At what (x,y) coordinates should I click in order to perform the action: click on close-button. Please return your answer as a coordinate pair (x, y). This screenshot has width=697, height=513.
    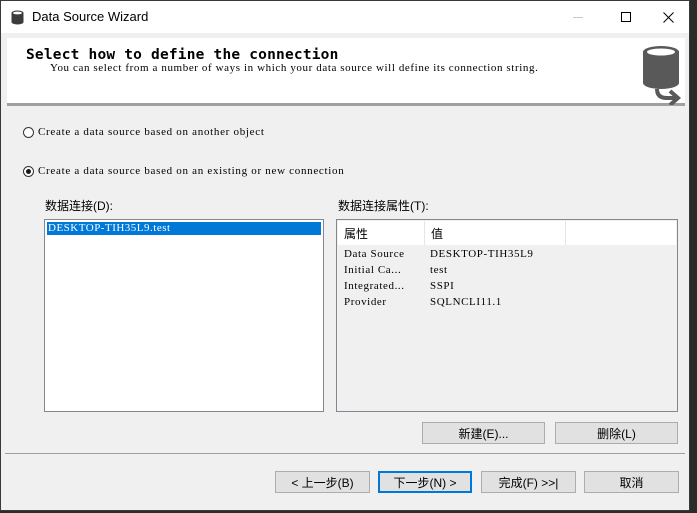
    Looking at the image, I should click on (668, 17).